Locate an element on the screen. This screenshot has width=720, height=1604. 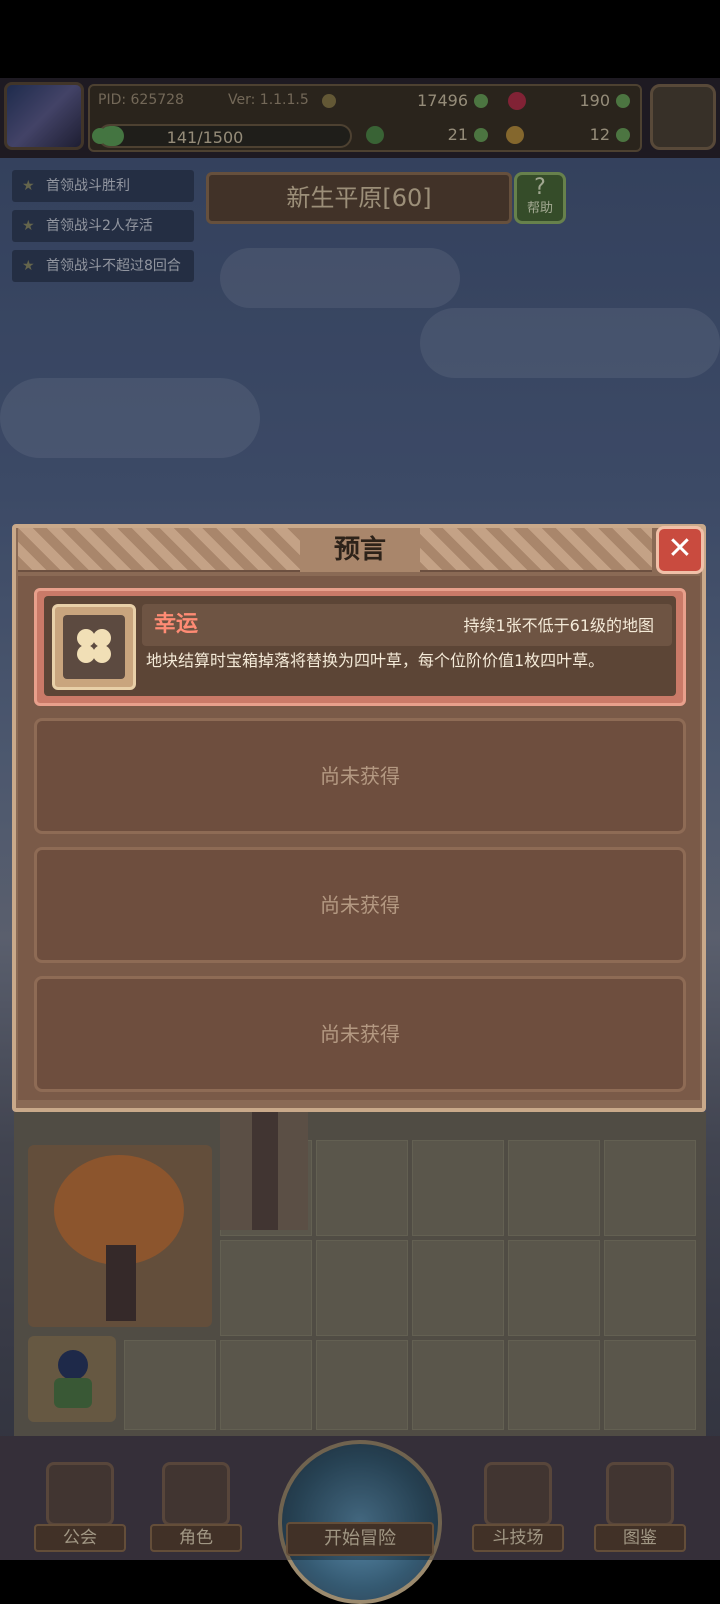
clover-shape is located at coordinates (94, 646).